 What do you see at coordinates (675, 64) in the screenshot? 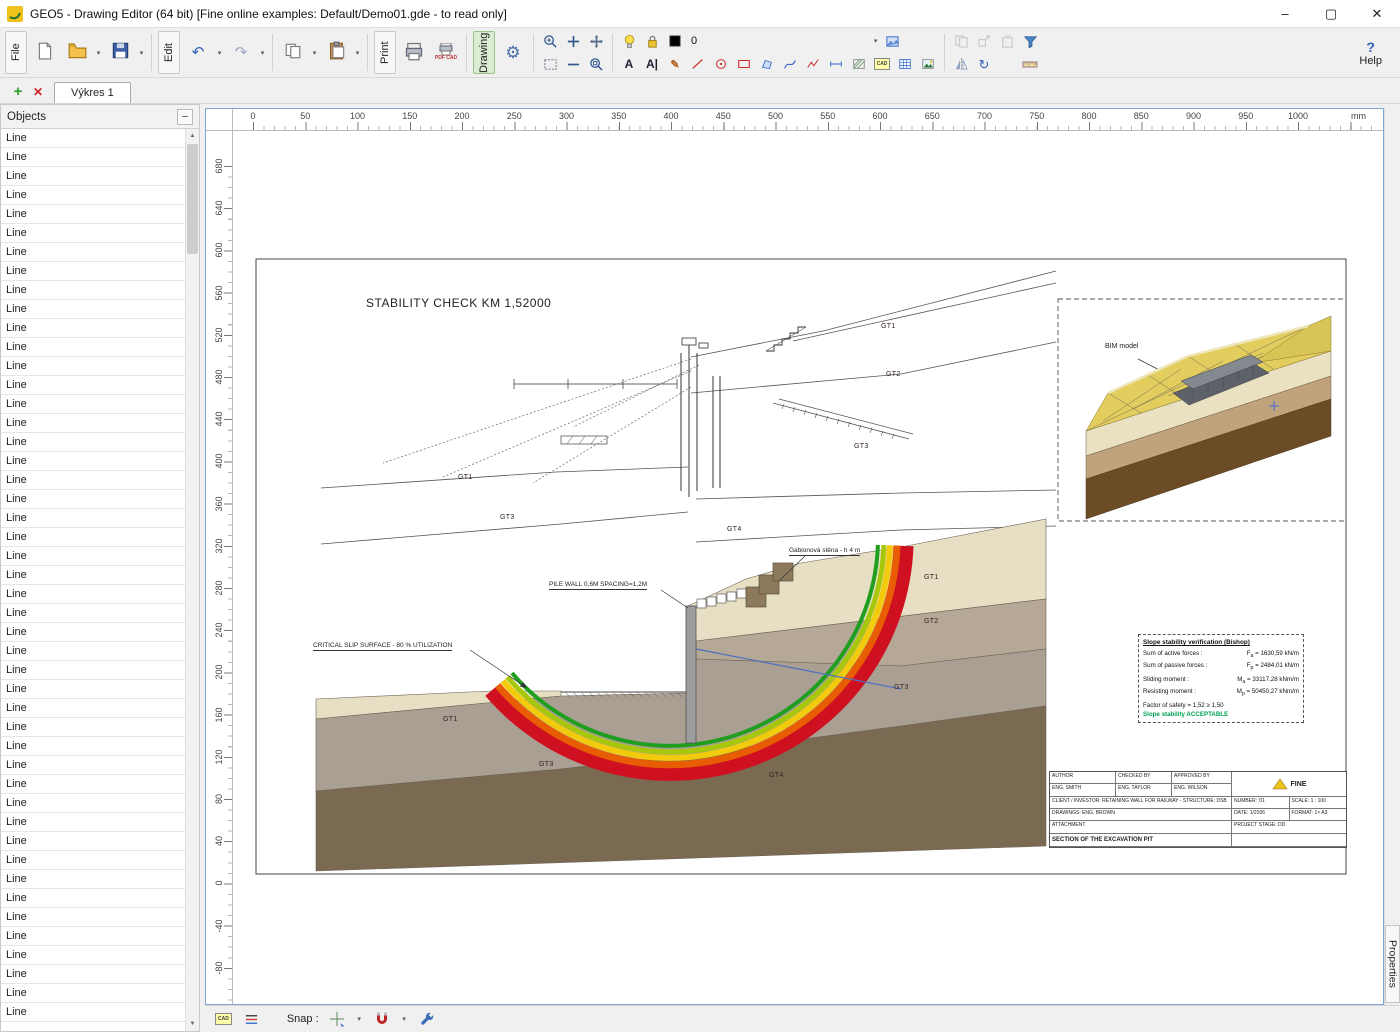
I see `annotate-tool-button: ✎` at bounding box center [675, 64].